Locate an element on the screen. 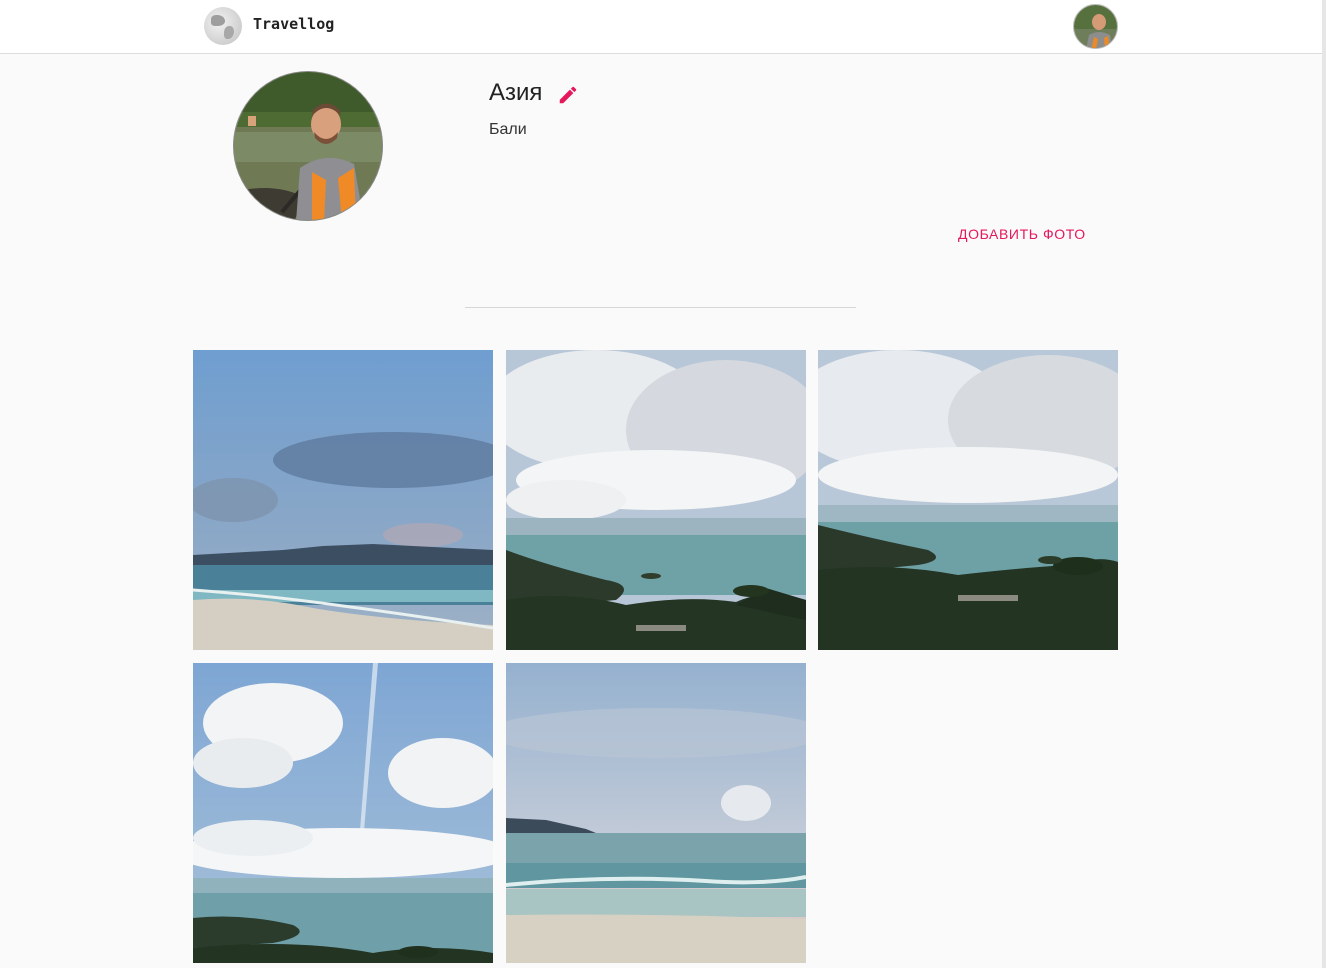 The width and height of the screenshot is (1326, 968). add-photo-button: ДОБАВИТЬ ФОТО is located at coordinates (1022, 234).